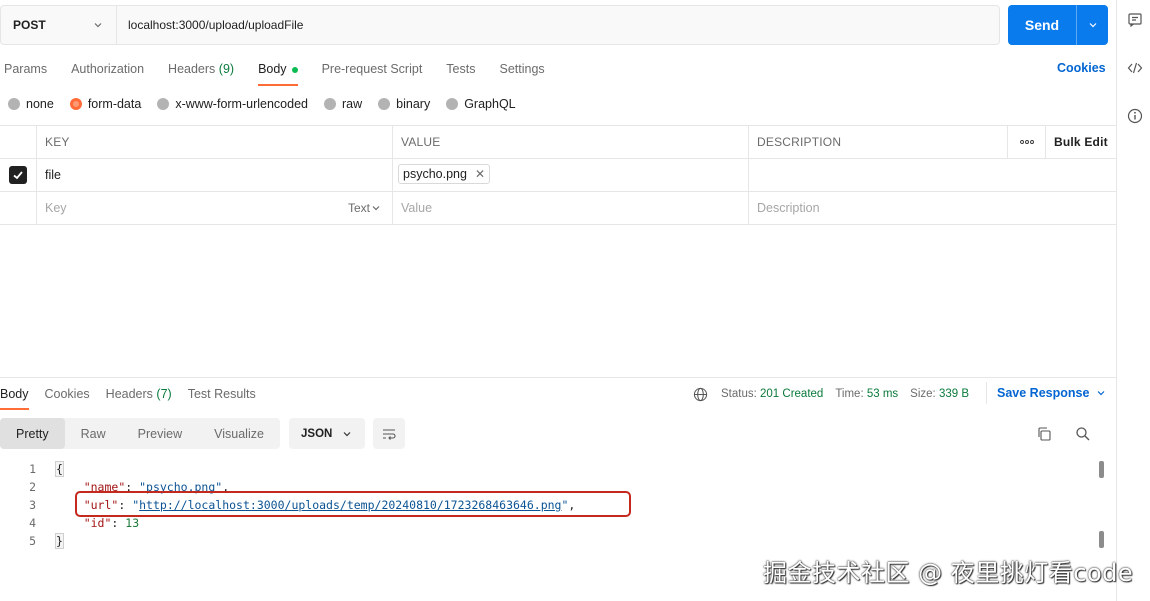 This screenshot has width=1150, height=601. What do you see at coordinates (239, 433) in the screenshot?
I see `view-tab-visualize: Visualize` at bounding box center [239, 433].